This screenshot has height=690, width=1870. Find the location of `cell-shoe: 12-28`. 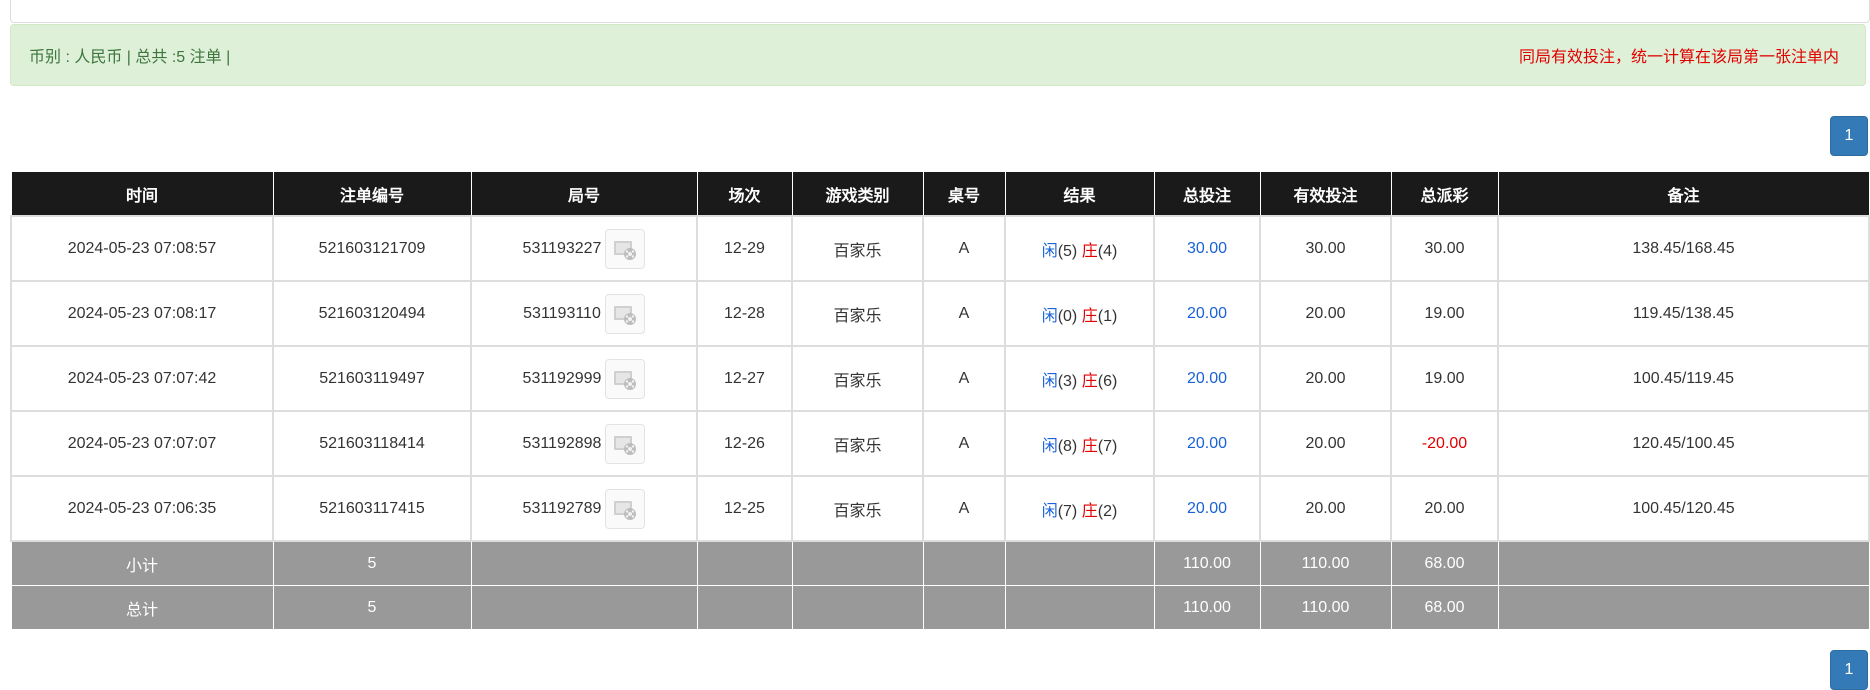

cell-shoe: 12-28 is located at coordinates (744, 313).